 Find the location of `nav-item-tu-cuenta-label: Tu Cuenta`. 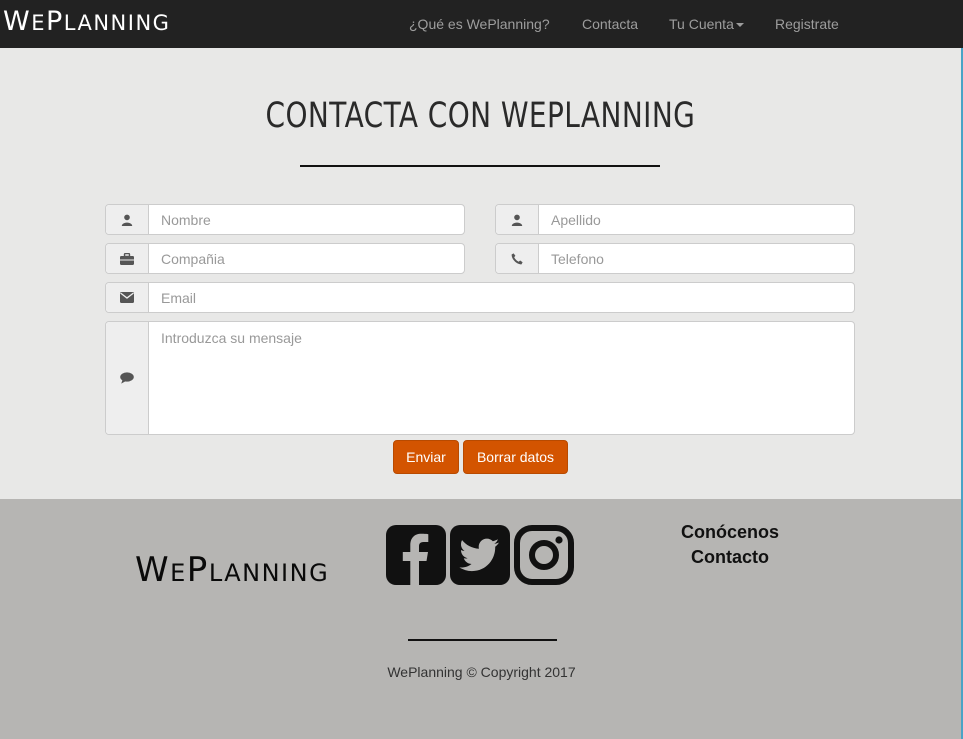

nav-item-tu-cuenta-label: Tu Cuenta is located at coordinates (701, 24).